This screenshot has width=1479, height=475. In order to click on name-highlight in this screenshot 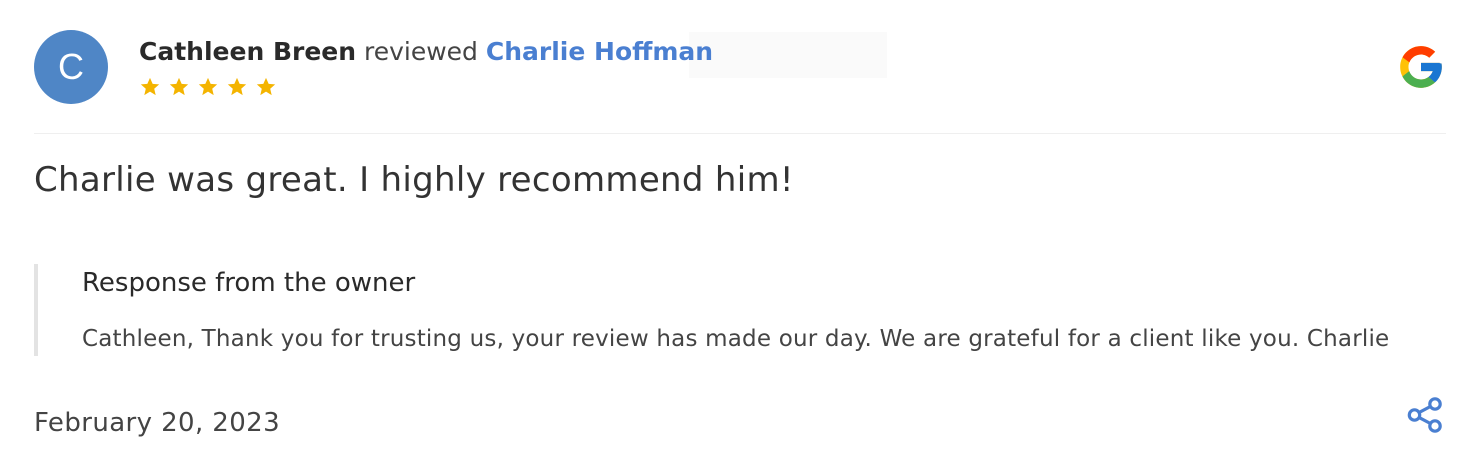, I will do `click(788, 55)`.